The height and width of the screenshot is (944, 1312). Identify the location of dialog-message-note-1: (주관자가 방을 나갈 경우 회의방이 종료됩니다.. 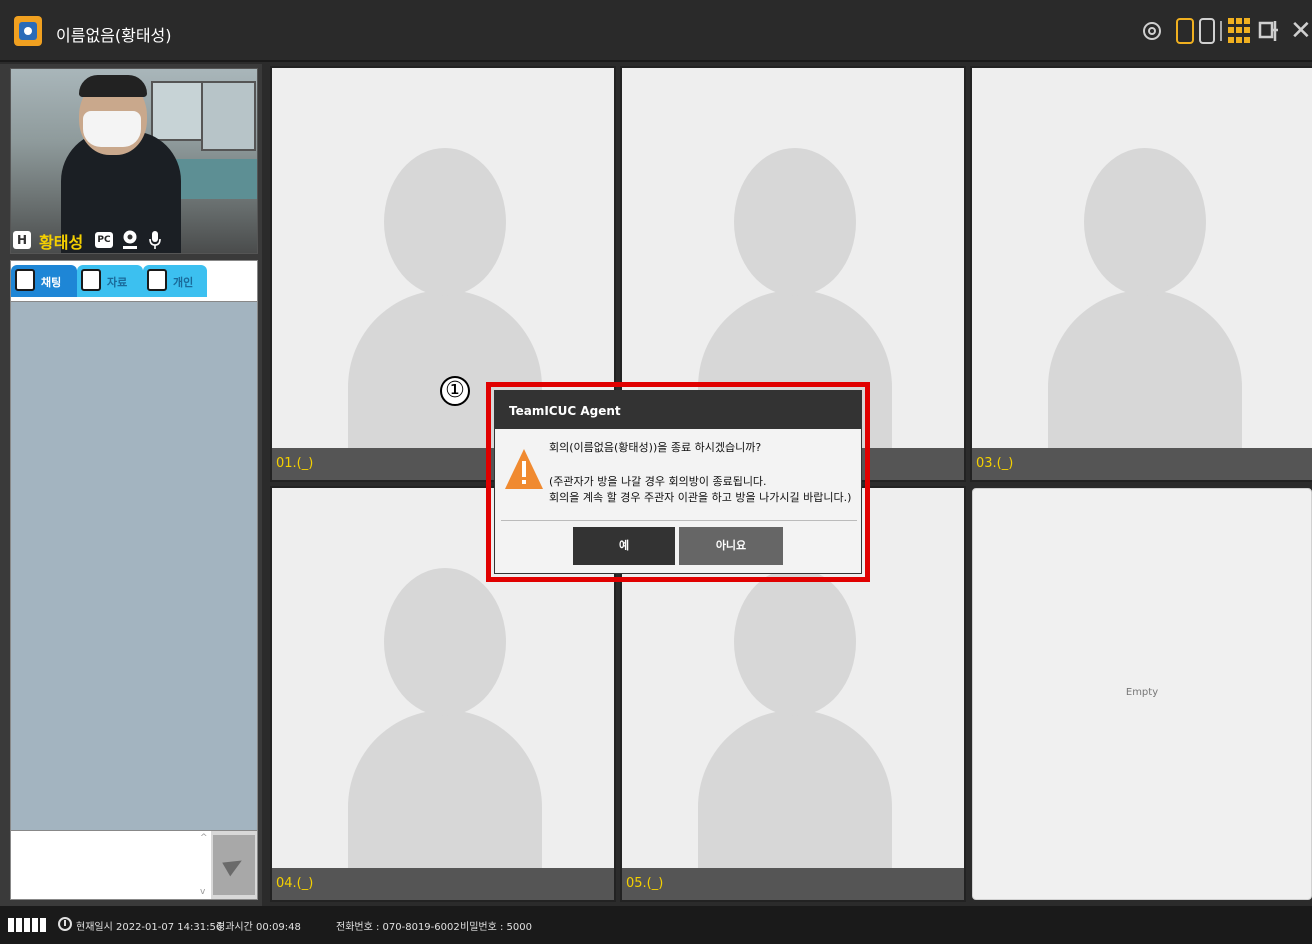
(658, 481).